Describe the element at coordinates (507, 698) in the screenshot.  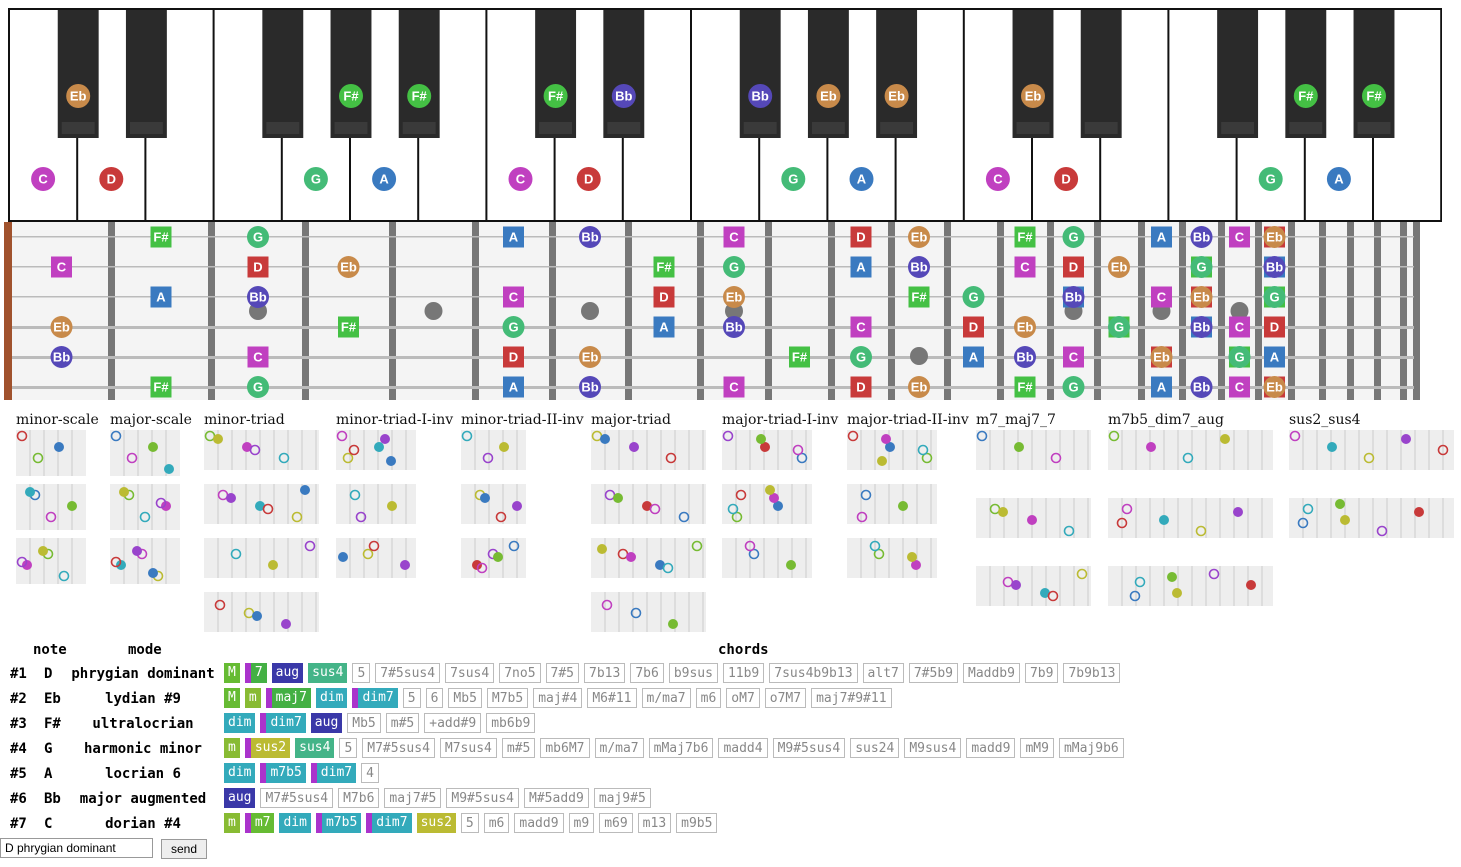
I see `chord-chip: M7b5` at that location.